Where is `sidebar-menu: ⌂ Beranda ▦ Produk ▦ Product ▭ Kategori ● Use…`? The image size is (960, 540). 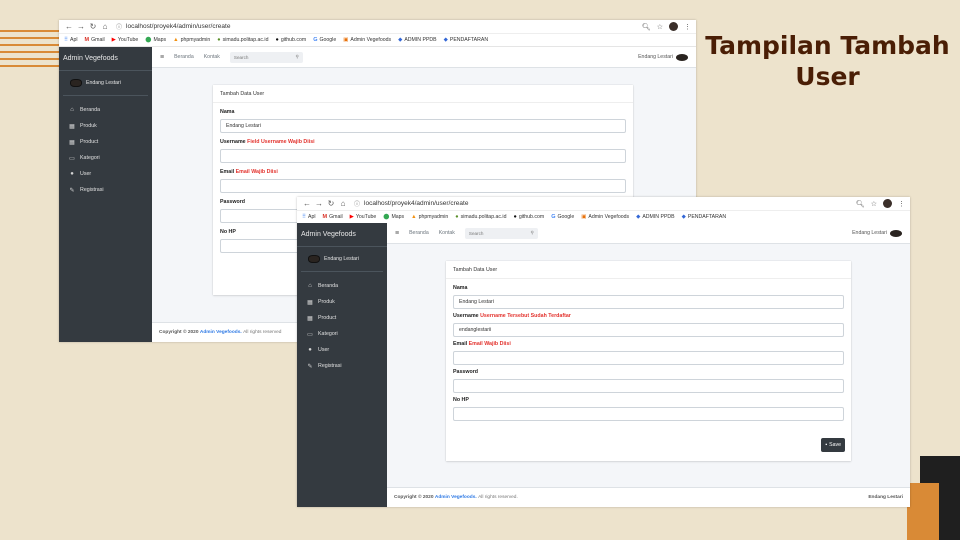 sidebar-menu: ⌂ Beranda ▦ Produk ▦ Product ▭ Kategori ● Use… is located at coordinates (105, 147).